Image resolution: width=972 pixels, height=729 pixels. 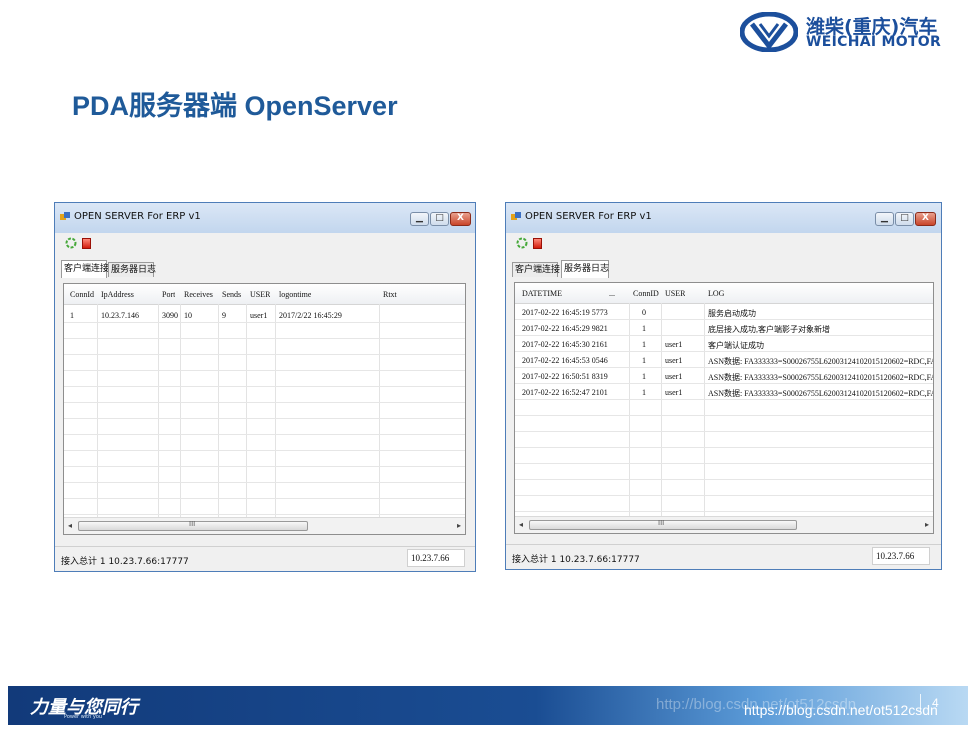 What do you see at coordinates (565, 328) in the screenshot?
I see `cell-datetime: 2017-02-22 16:45:29 9821` at bounding box center [565, 328].